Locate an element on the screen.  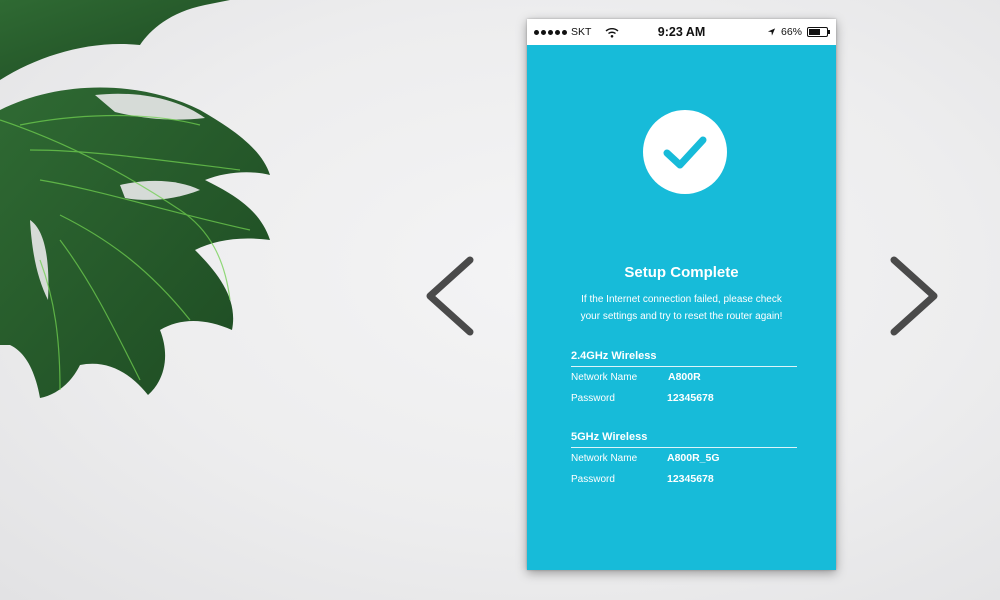
section-title: 5GHz Wireless is located at coordinates (684, 439).